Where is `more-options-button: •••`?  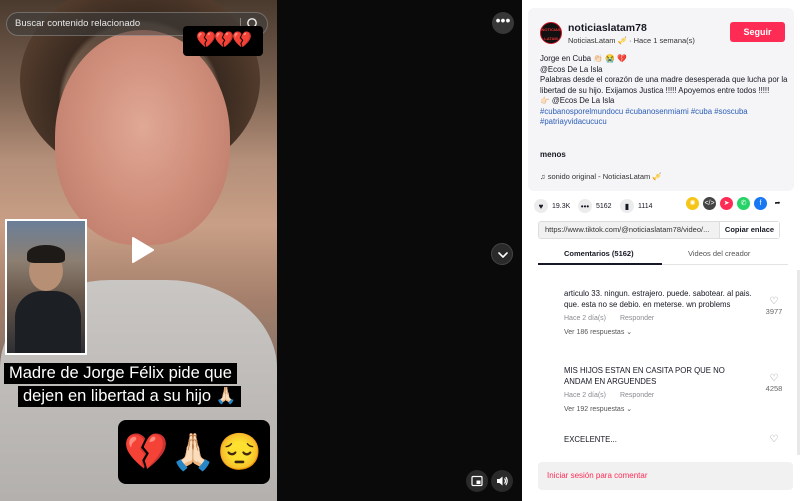
more-options-button: ••• is located at coordinates (503, 23).